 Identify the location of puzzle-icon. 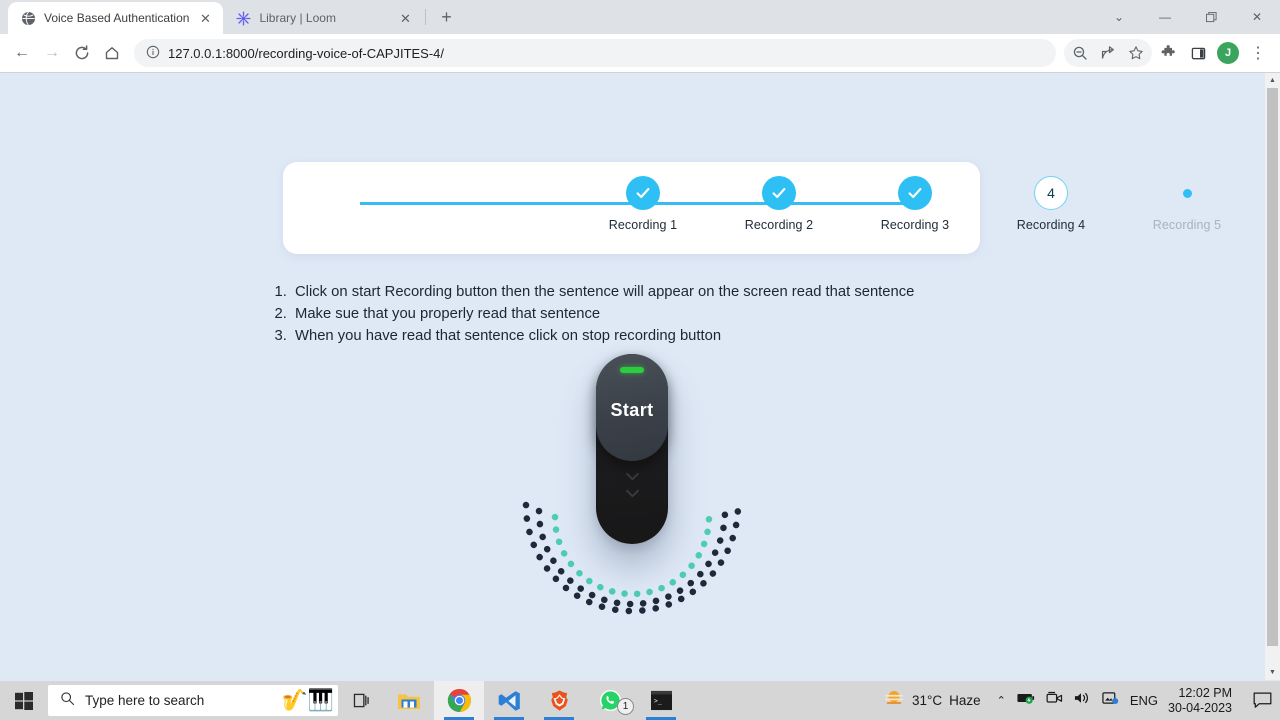
(1168, 53).